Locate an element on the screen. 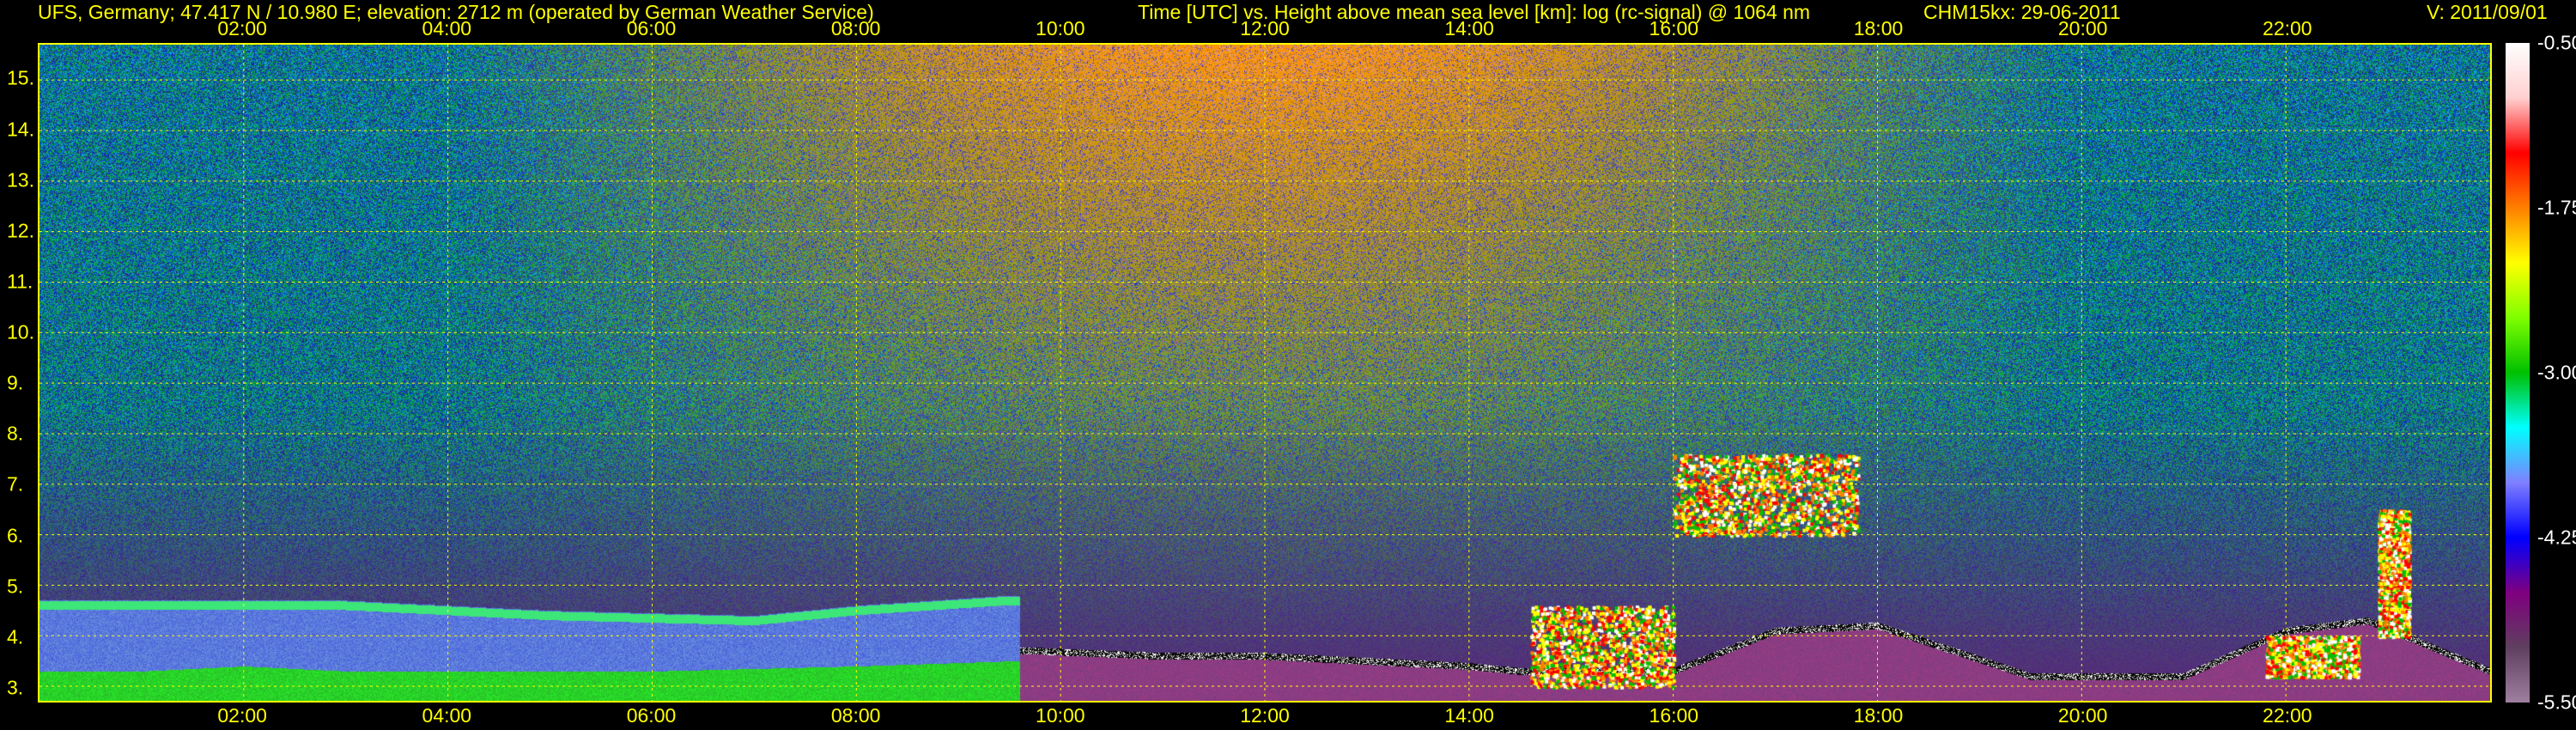 The height and width of the screenshot is (730, 2576). y-tick: 15. is located at coordinates (21, 77).